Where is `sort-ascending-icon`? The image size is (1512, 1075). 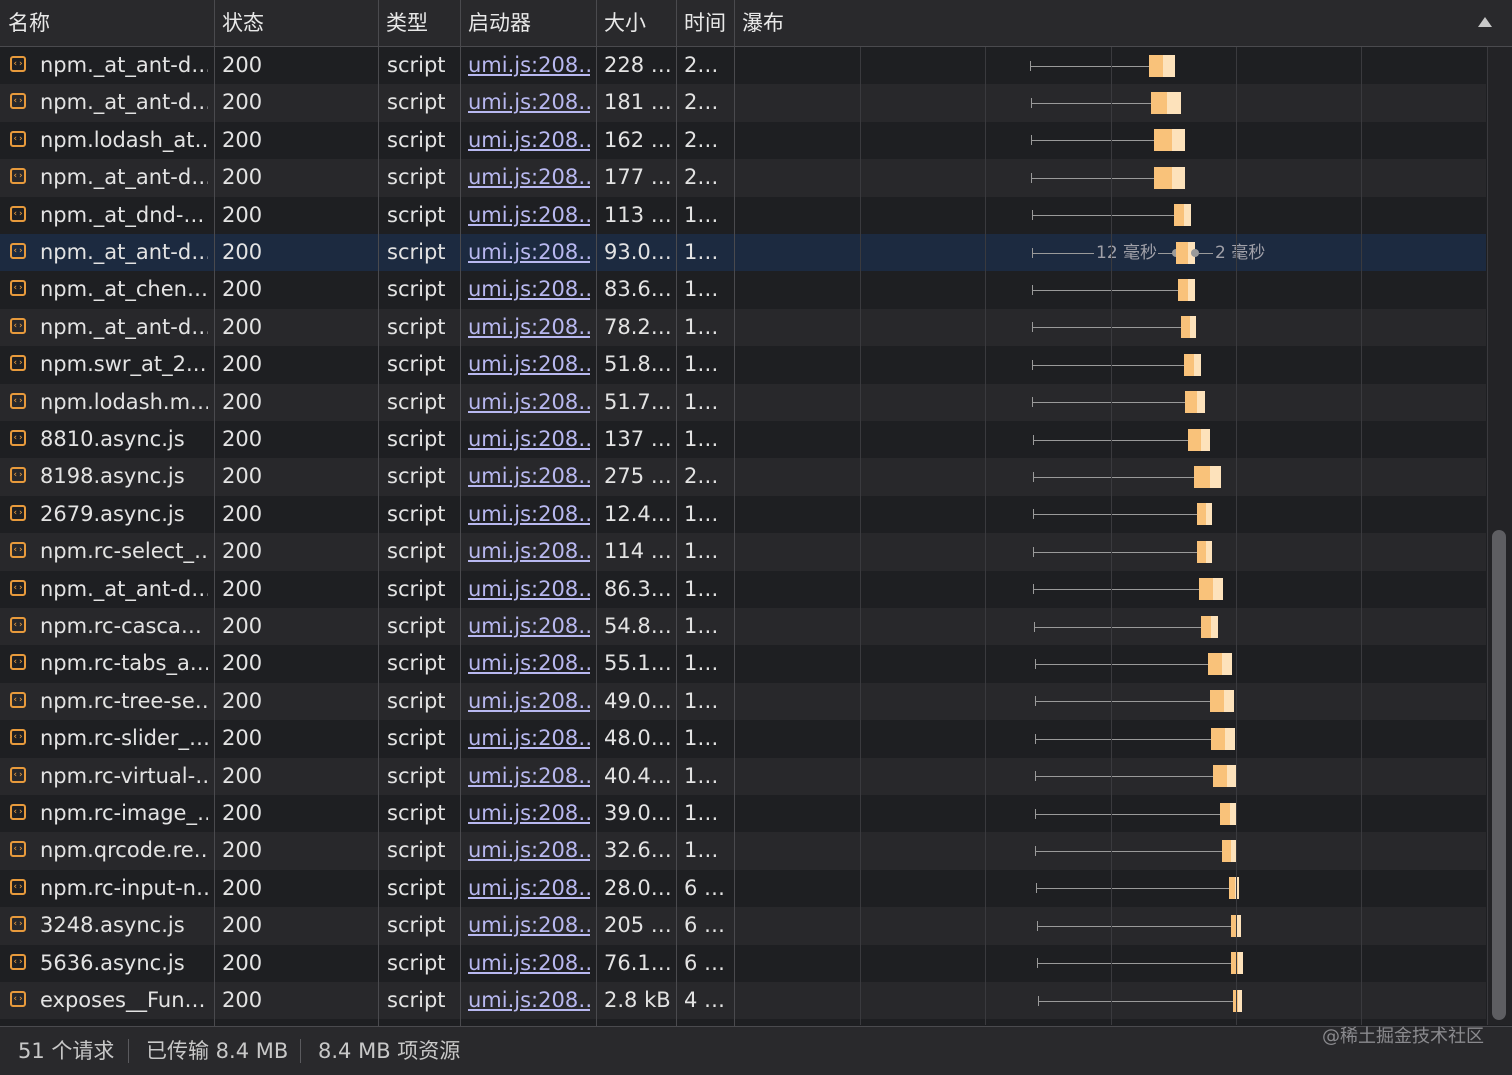
sort-ascending-icon is located at coordinates (1485, 22).